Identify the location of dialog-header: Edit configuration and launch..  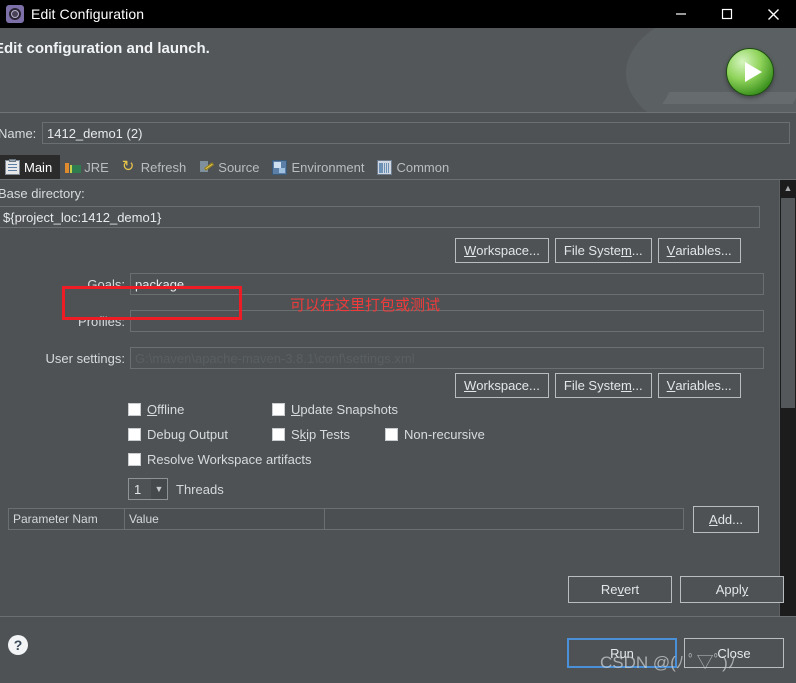
(398, 70).